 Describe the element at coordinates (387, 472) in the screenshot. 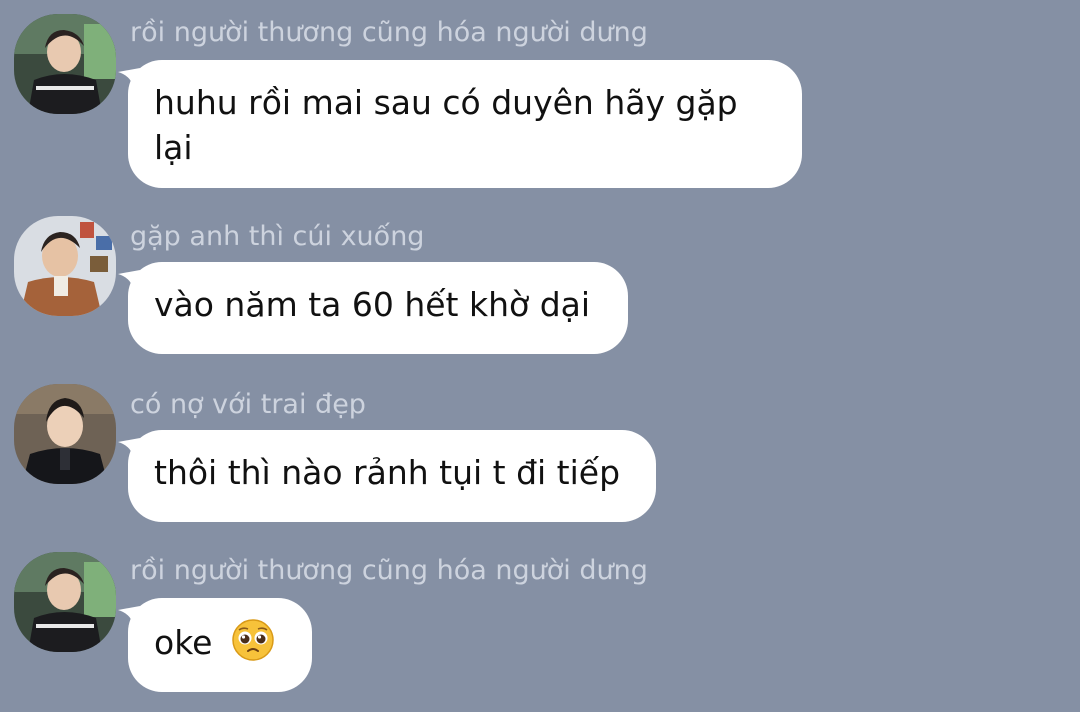

I see `message-text: thôi thì nào rảnh tụi t đi tiếp` at that location.